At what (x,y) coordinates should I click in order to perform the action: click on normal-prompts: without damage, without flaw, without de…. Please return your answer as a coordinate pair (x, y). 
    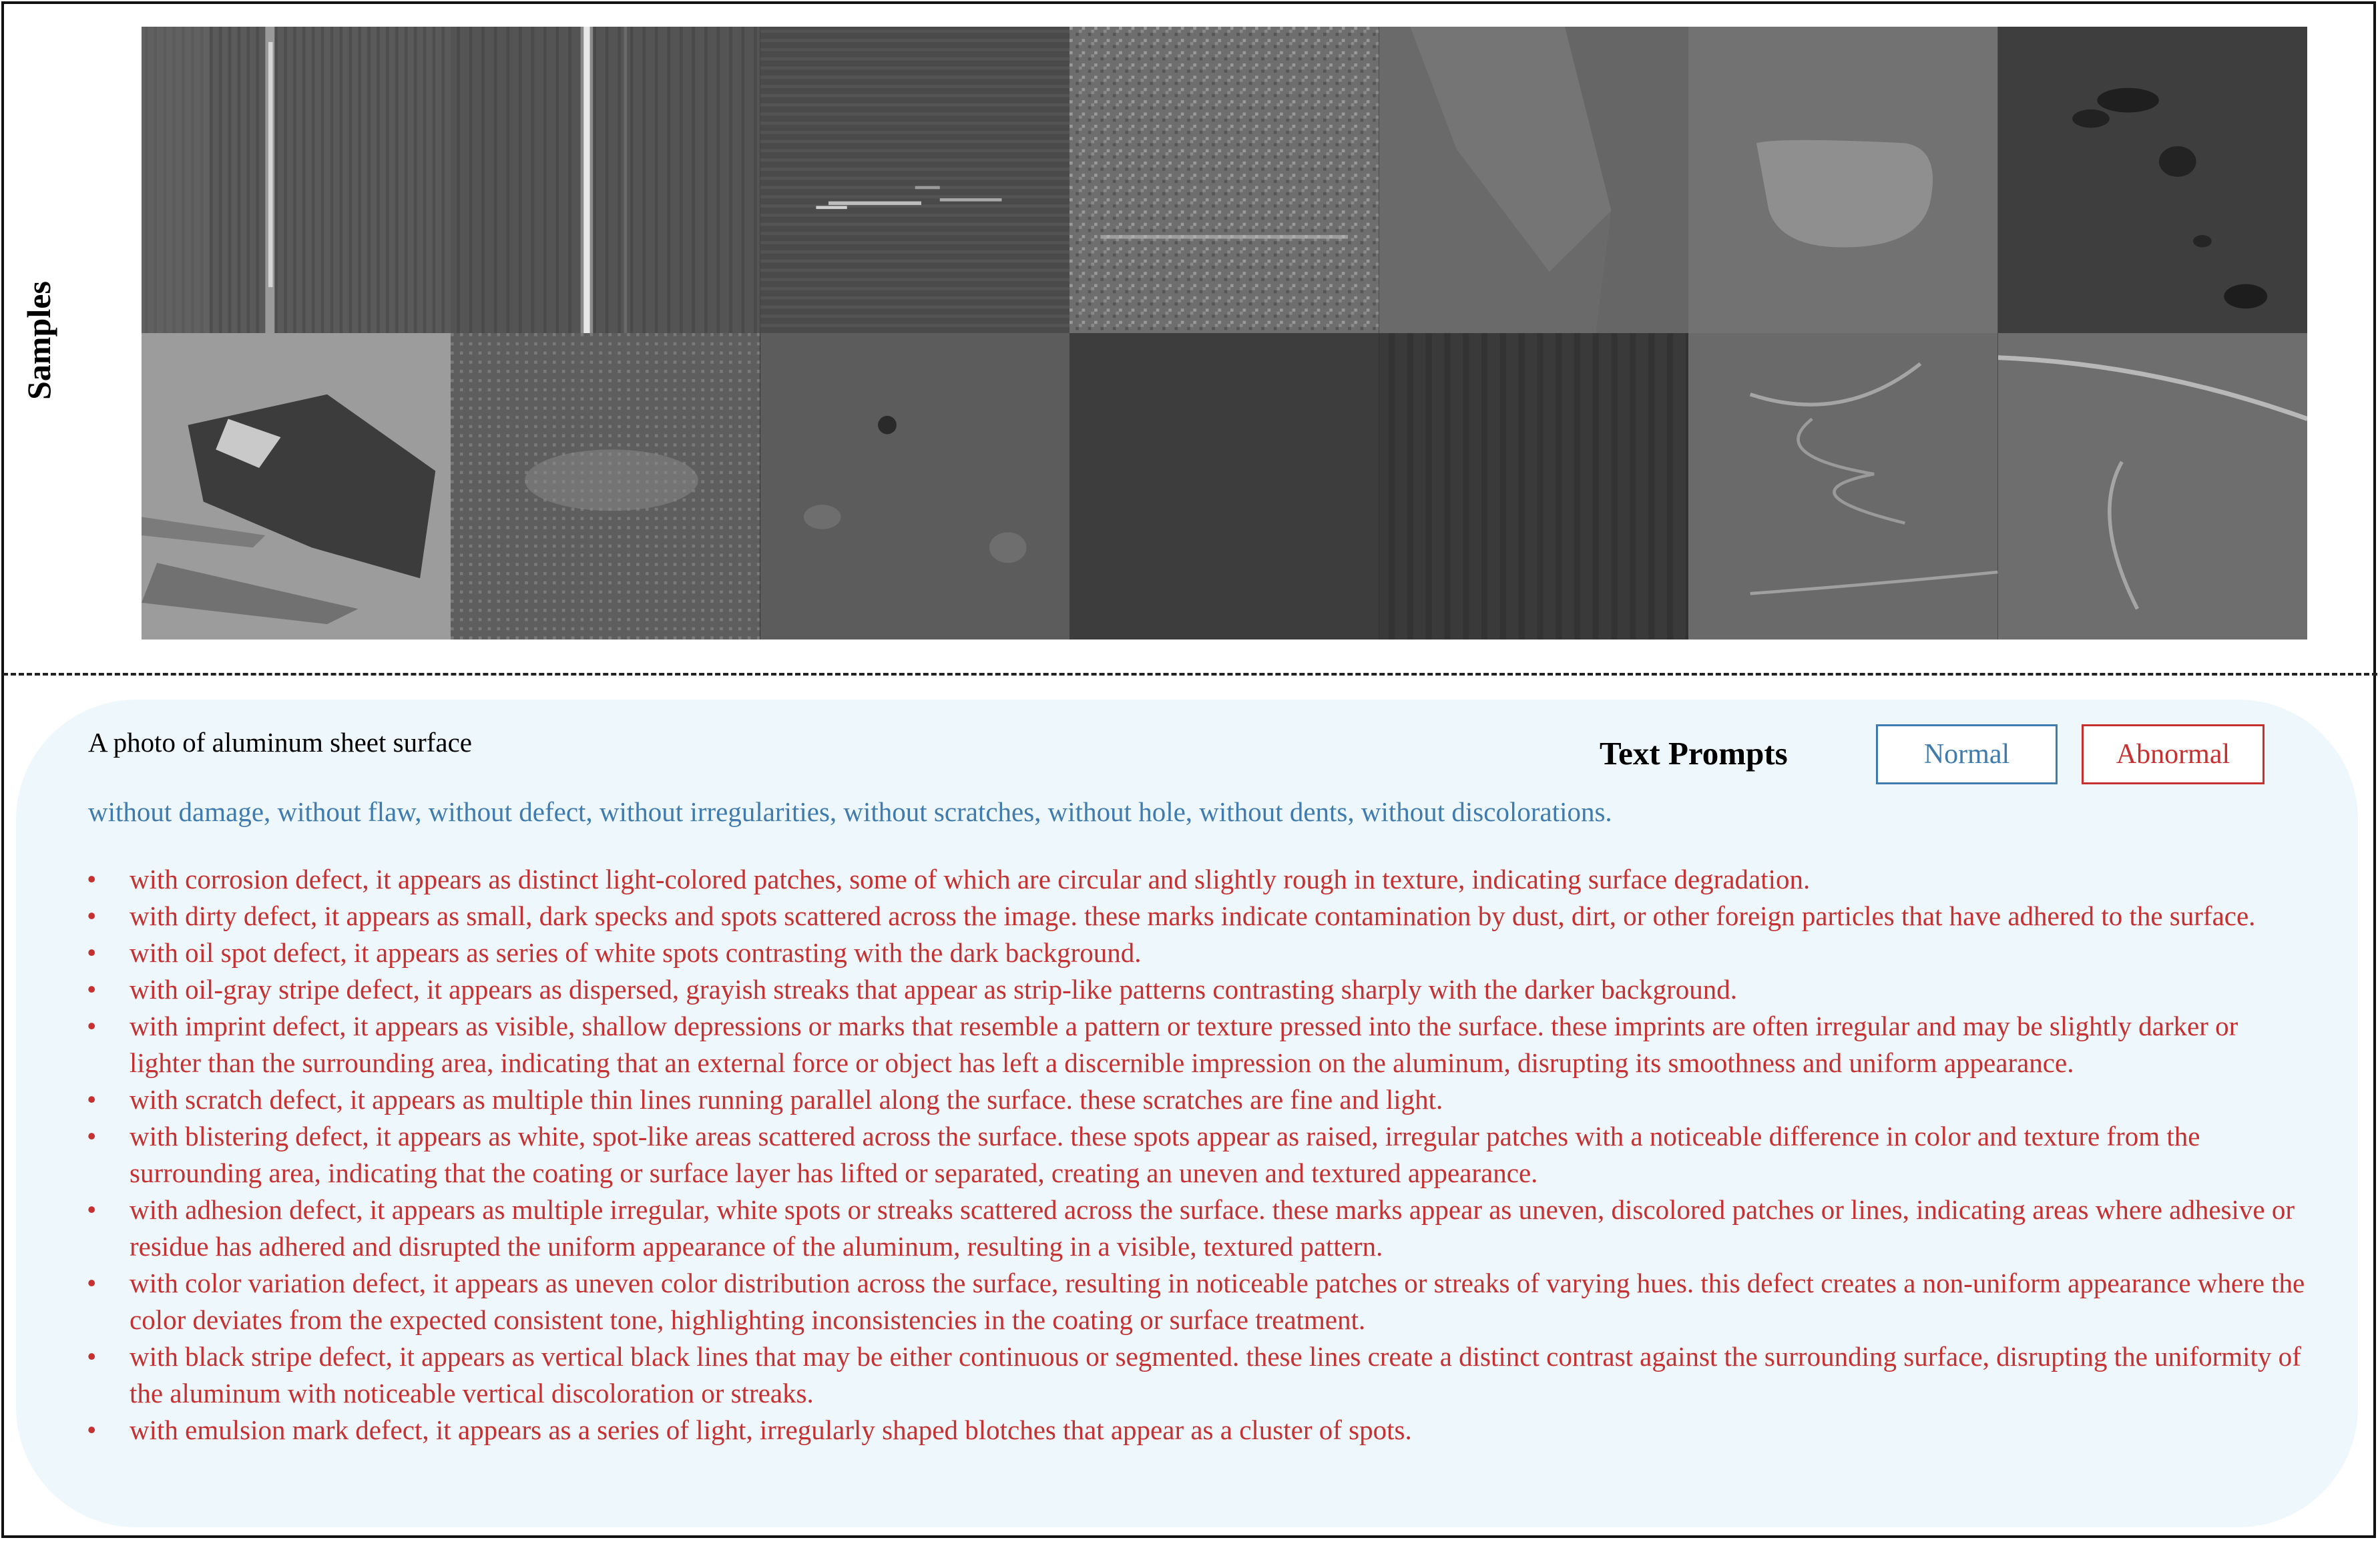
    Looking at the image, I should click on (850, 811).